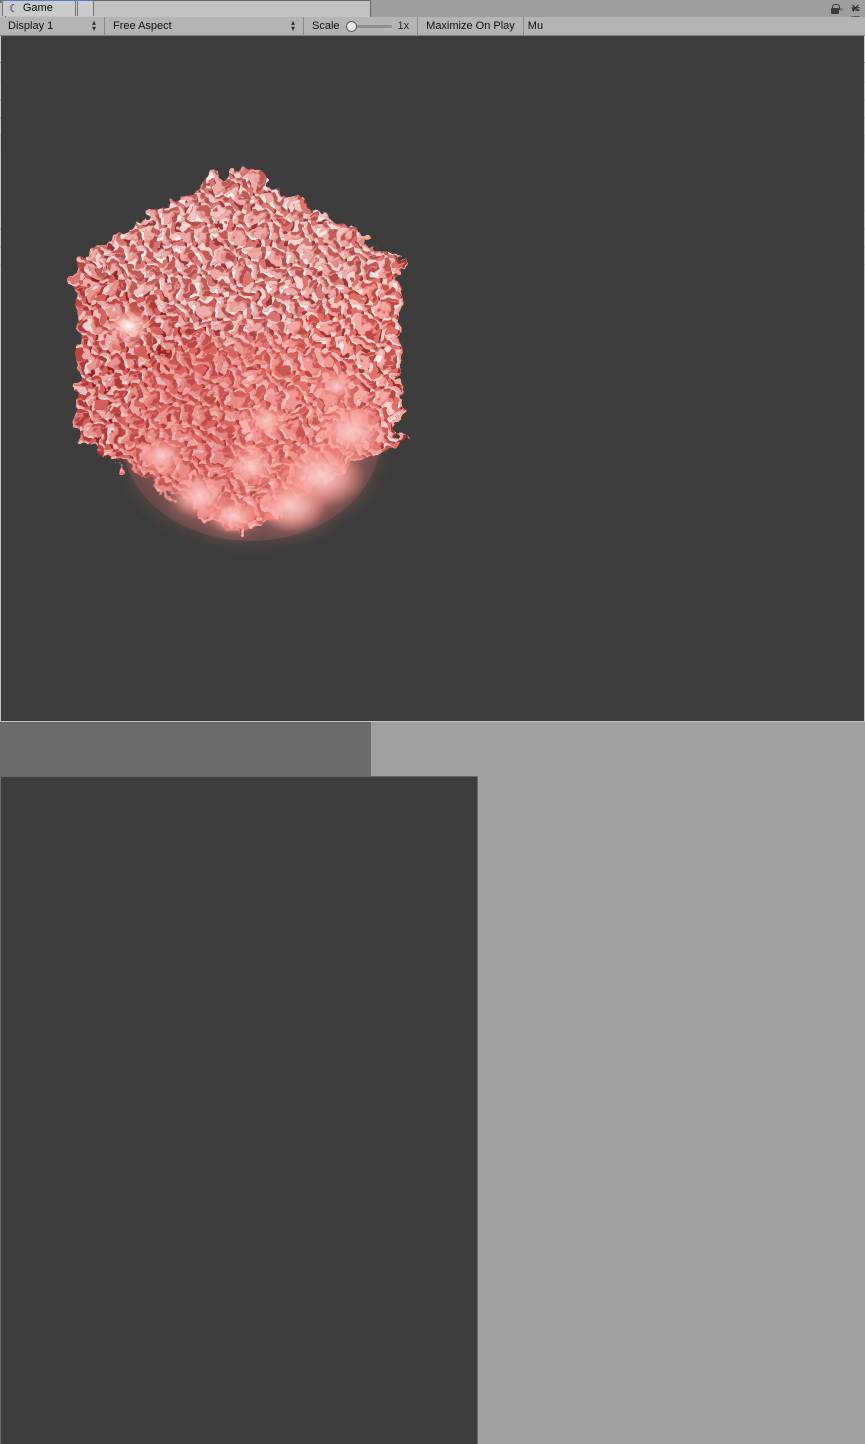 This screenshot has height=1444, width=865. What do you see at coordinates (368, 26) in the screenshot?
I see `scale-slider` at bounding box center [368, 26].